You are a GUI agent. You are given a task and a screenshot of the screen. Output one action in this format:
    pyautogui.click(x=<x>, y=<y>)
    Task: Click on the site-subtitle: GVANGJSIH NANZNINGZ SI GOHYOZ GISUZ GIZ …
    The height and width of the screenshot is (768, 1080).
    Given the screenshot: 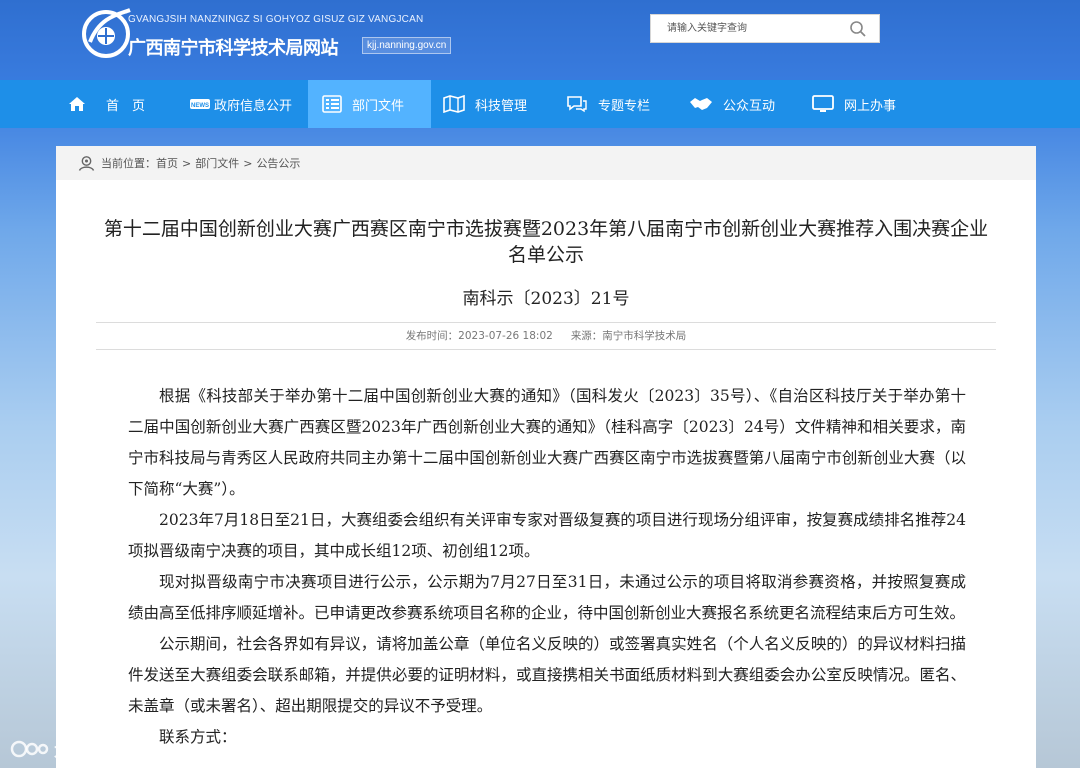 What is the action you would take?
    pyautogui.click(x=276, y=19)
    